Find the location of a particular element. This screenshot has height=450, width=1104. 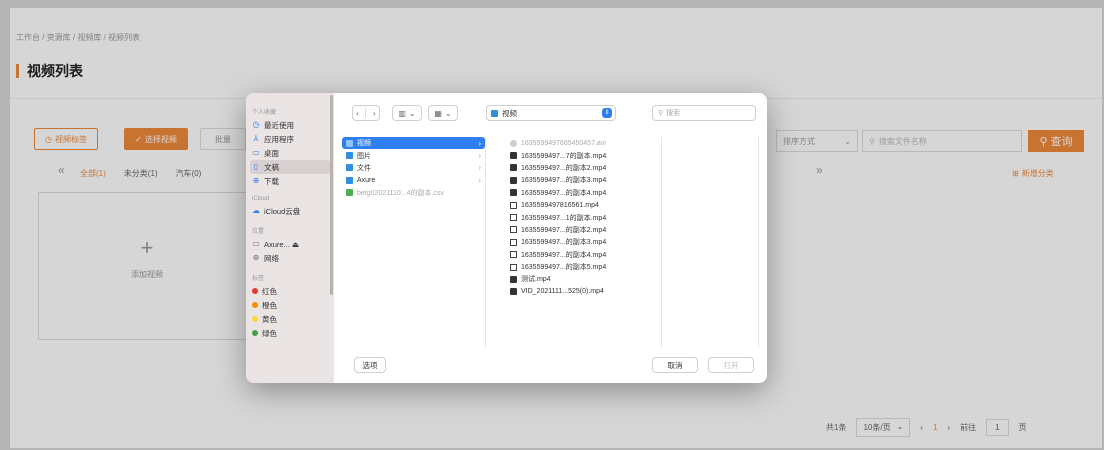

sidebar-scrollbar is located at coordinates (331, 195).